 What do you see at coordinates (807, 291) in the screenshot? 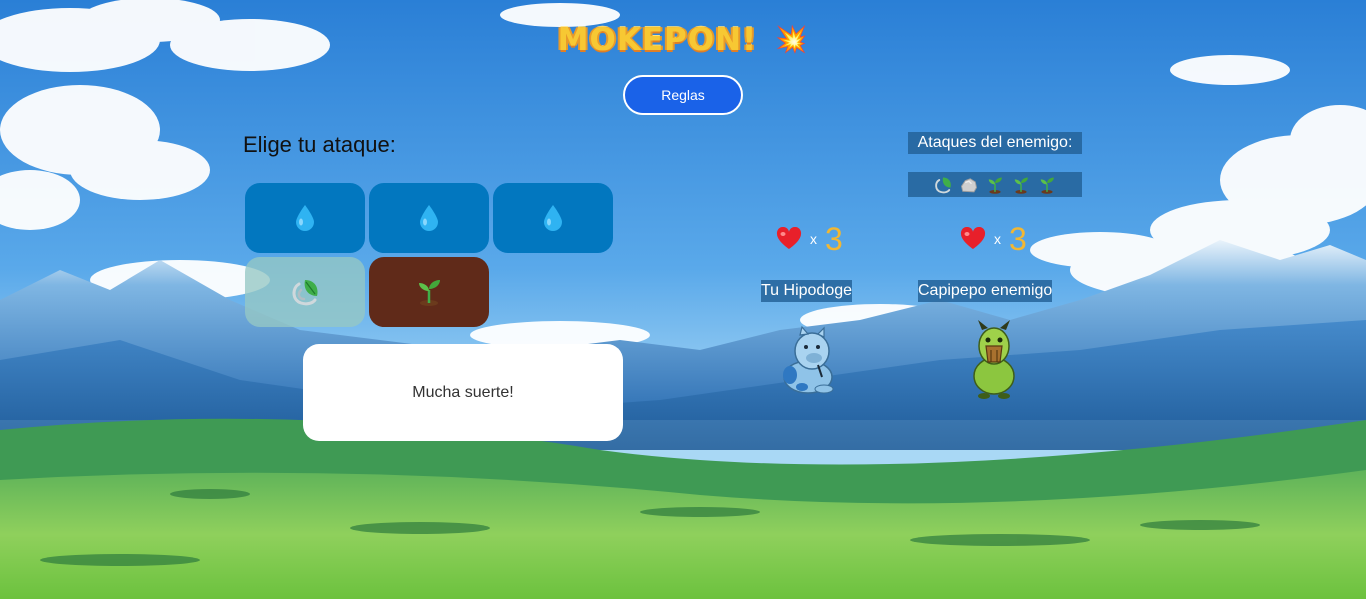
I see `player-pet-name: Tu Hipodoge` at bounding box center [807, 291].